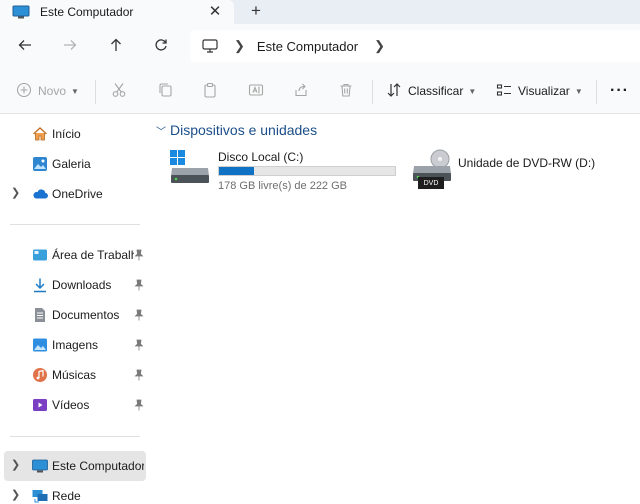  Describe the element at coordinates (40, 315) in the screenshot. I see `document-icon` at that location.